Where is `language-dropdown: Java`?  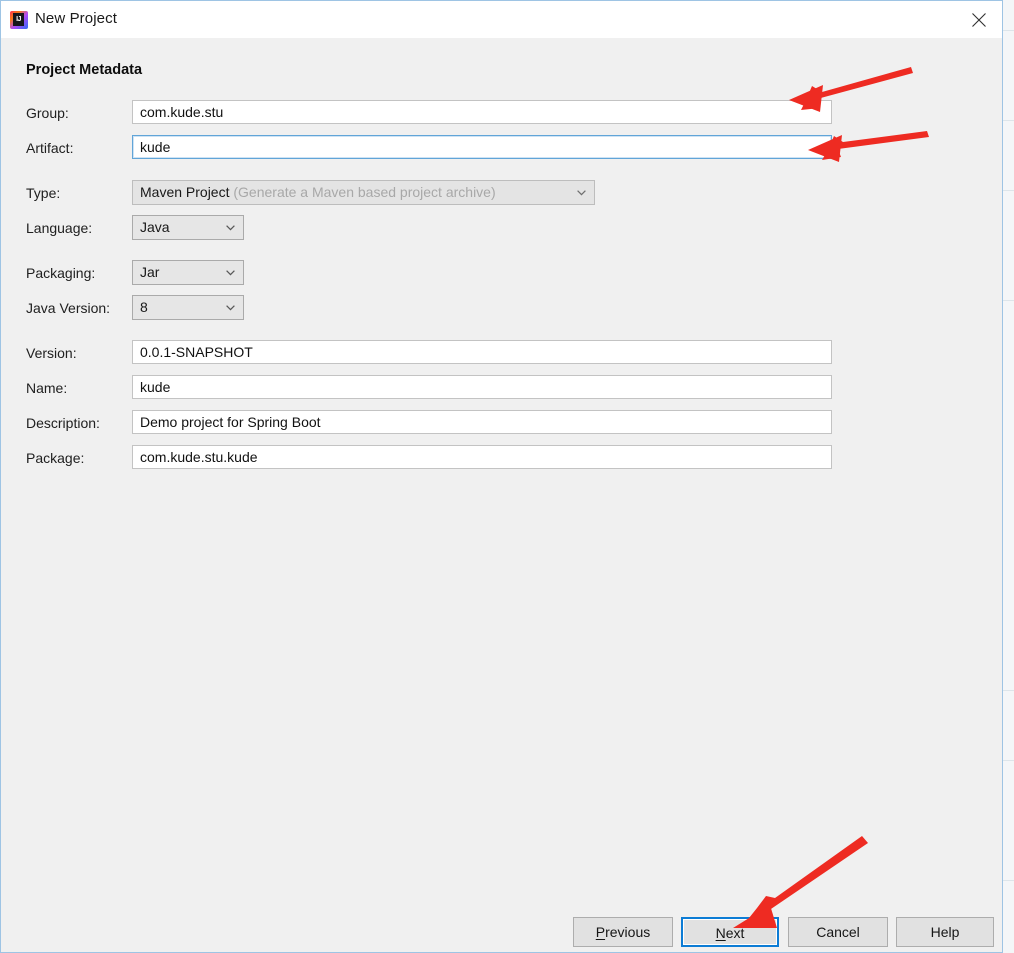 language-dropdown: Java is located at coordinates (188, 227).